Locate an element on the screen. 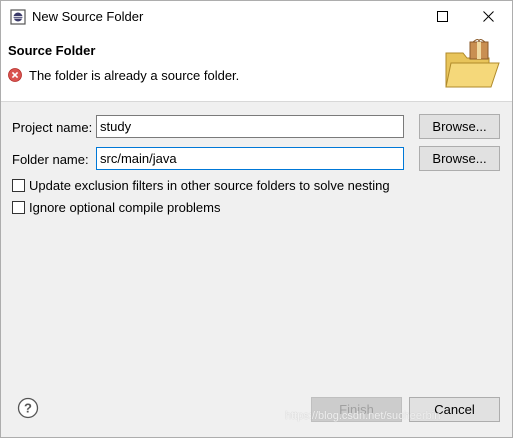 Image resolution: width=513 pixels, height=438 pixels. ignore-compile-option: Ignore optional compile problems is located at coordinates (116, 207).